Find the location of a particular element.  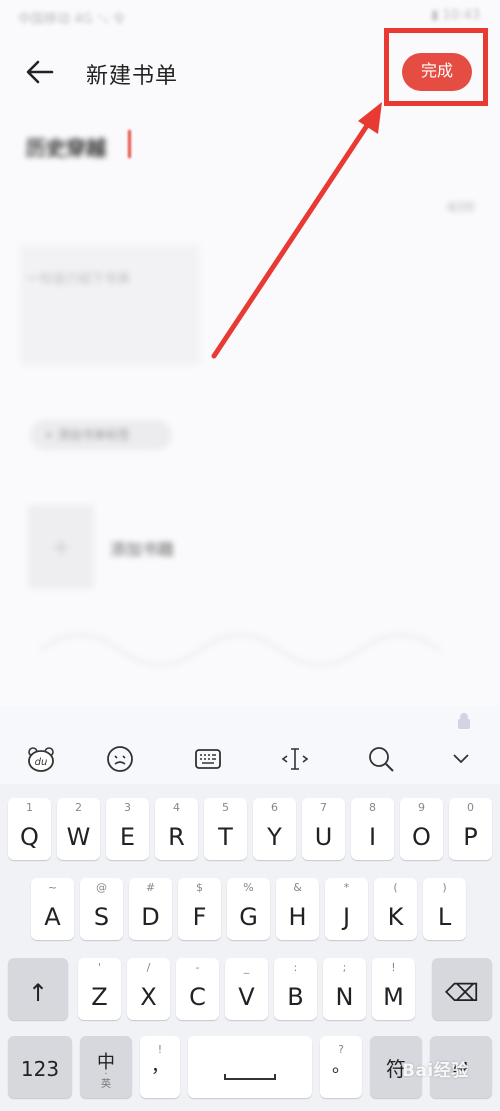

description-area is located at coordinates (110, 305).